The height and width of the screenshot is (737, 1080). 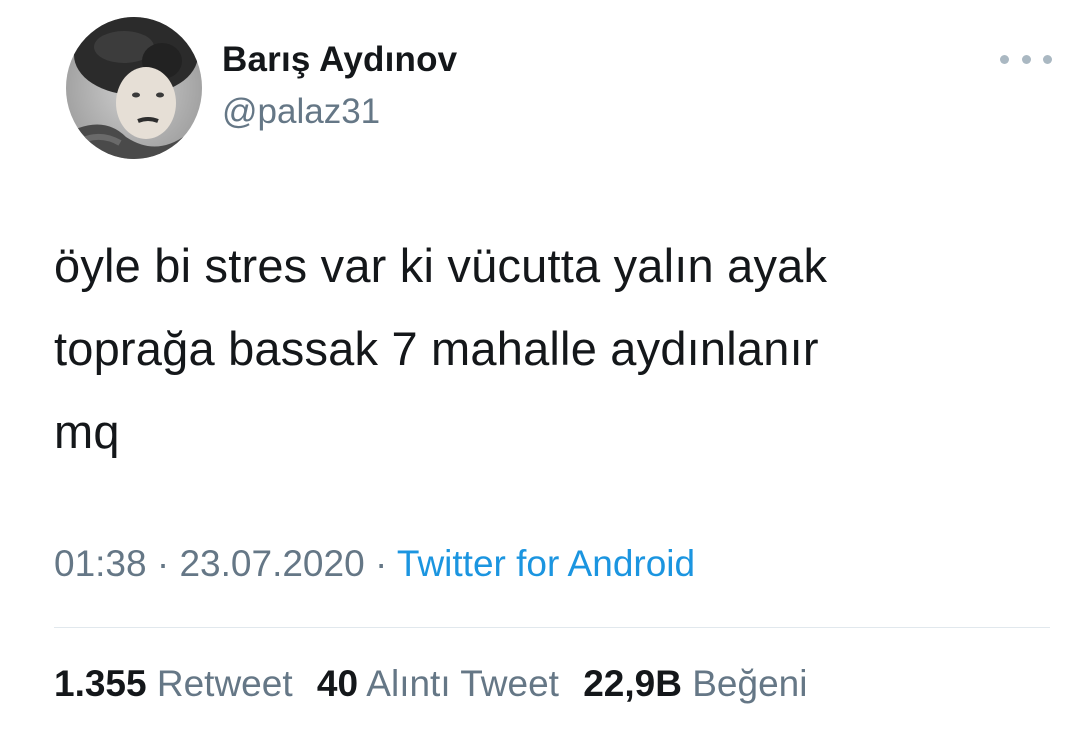 I want to click on tweet-meta: 01:38 · 23.07.2020 · Twitter for Android, so click(x=374, y=564).